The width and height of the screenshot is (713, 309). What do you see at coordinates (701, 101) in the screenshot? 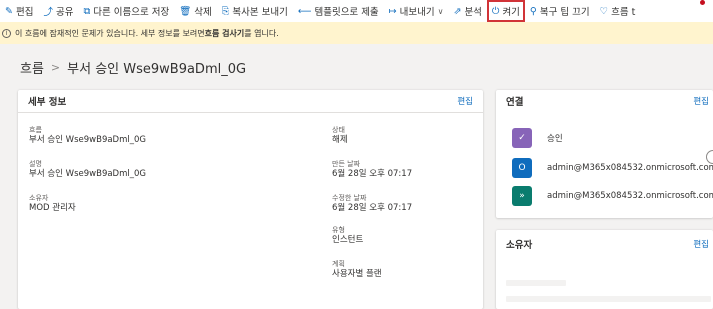
I see `connections-edit-link: 편집` at bounding box center [701, 101].